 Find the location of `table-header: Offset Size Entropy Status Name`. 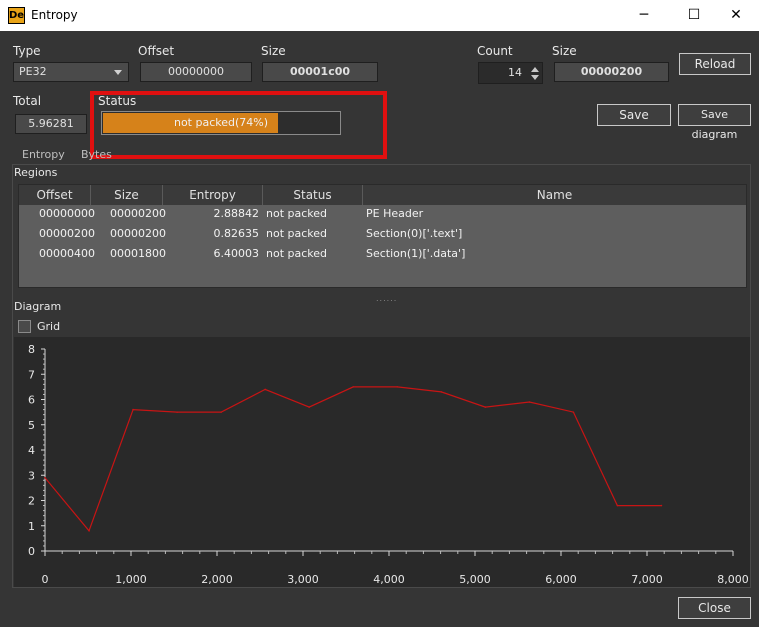

table-header: Offset Size Entropy Status Name is located at coordinates (382, 195).